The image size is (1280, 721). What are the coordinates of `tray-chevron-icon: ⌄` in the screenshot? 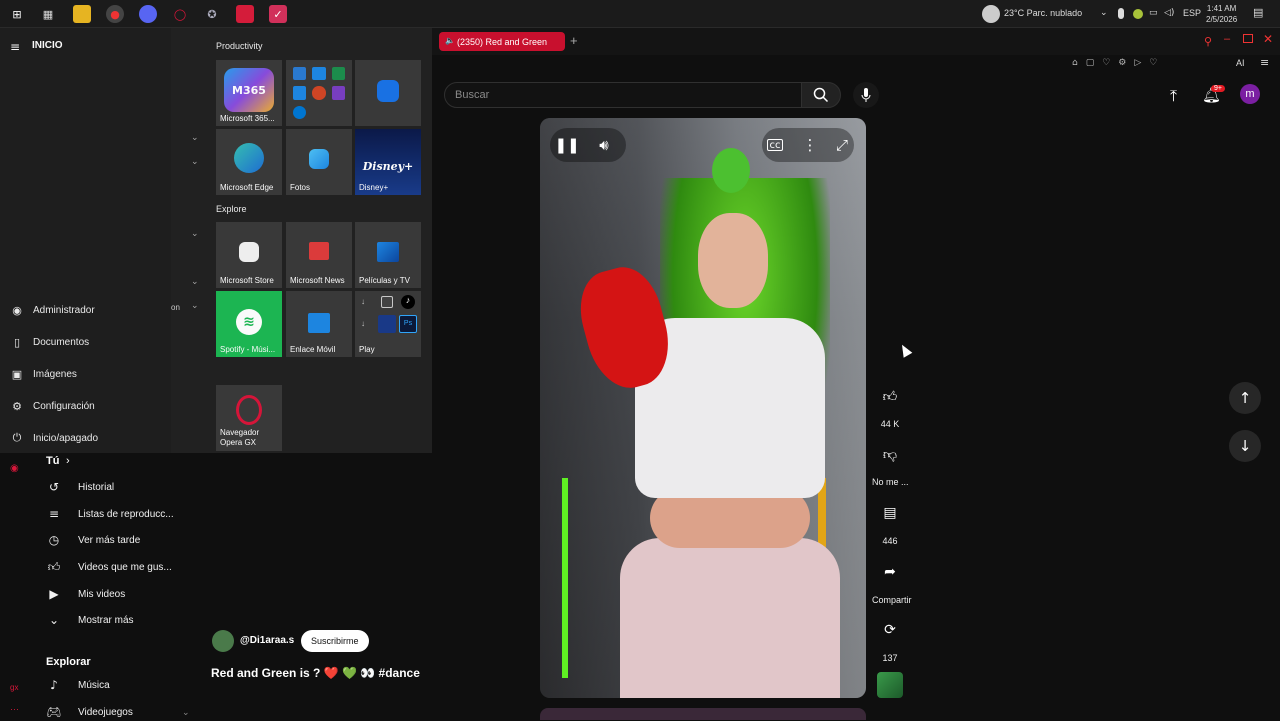 It's located at (1104, 13).